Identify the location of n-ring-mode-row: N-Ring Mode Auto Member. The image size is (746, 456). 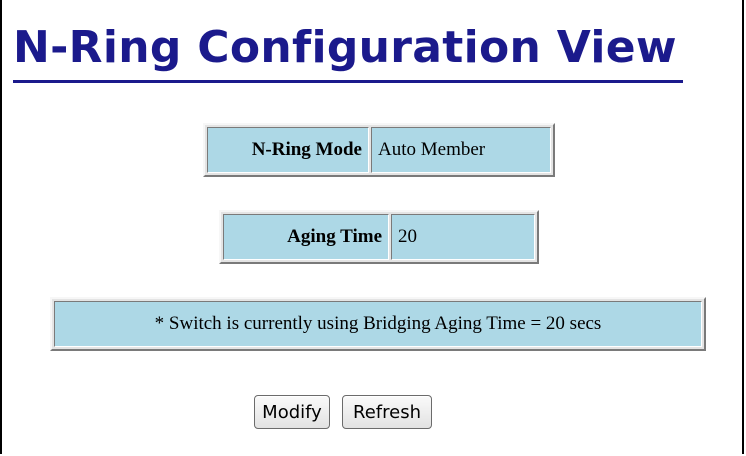
(379, 150).